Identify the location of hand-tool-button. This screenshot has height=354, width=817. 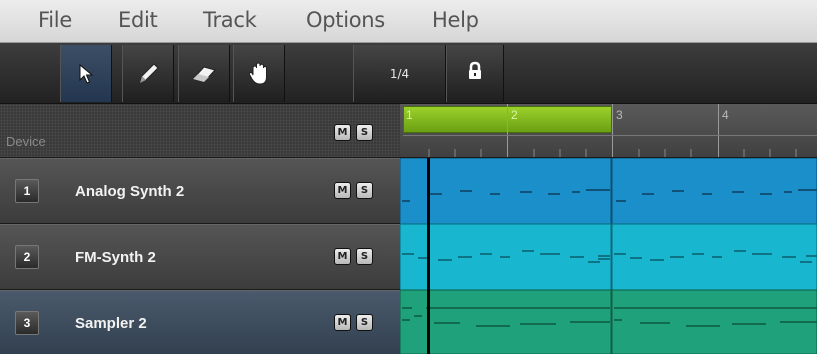
(259, 73).